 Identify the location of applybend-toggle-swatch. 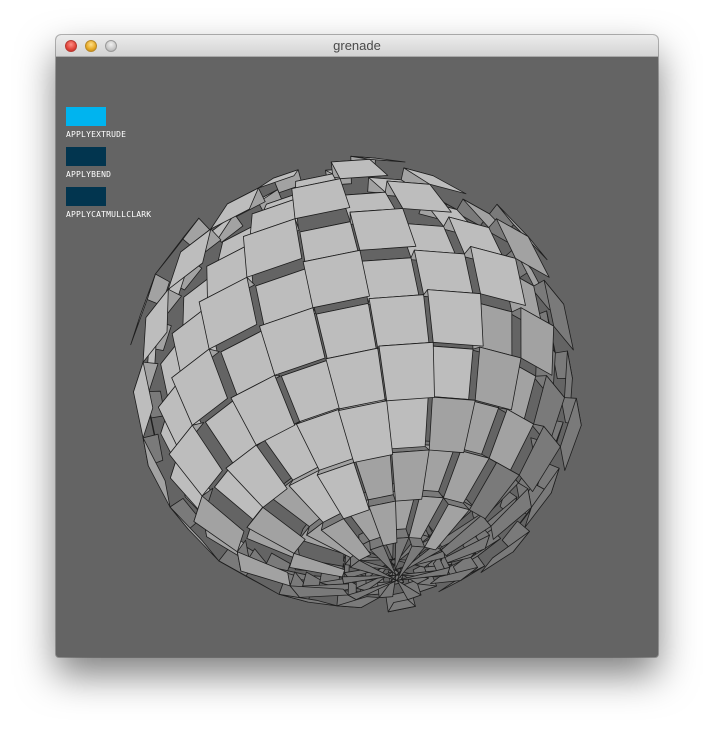
(86, 156).